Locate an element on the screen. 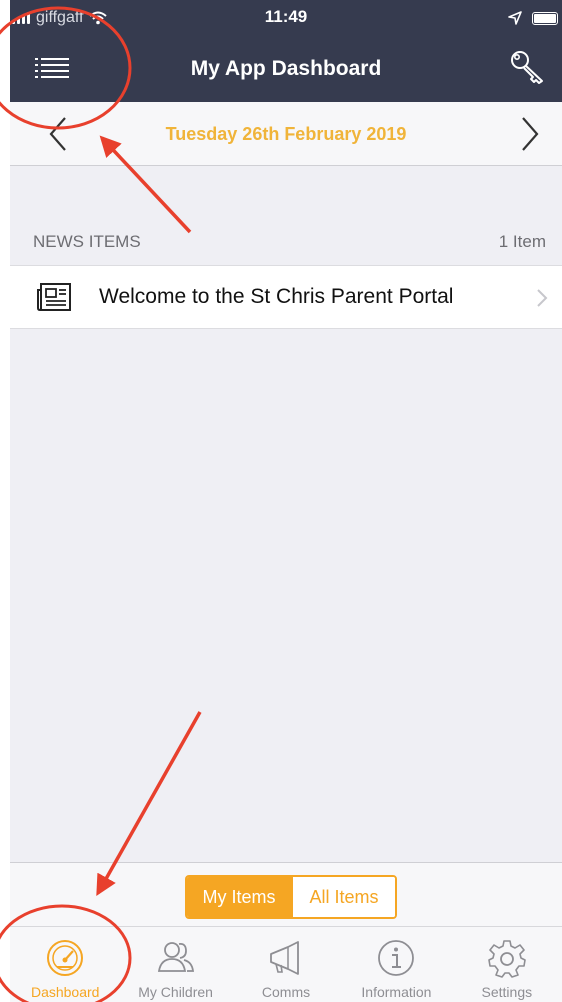 This screenshot has height=1002, width=562. people-icon is located at coordinates (175, 957).